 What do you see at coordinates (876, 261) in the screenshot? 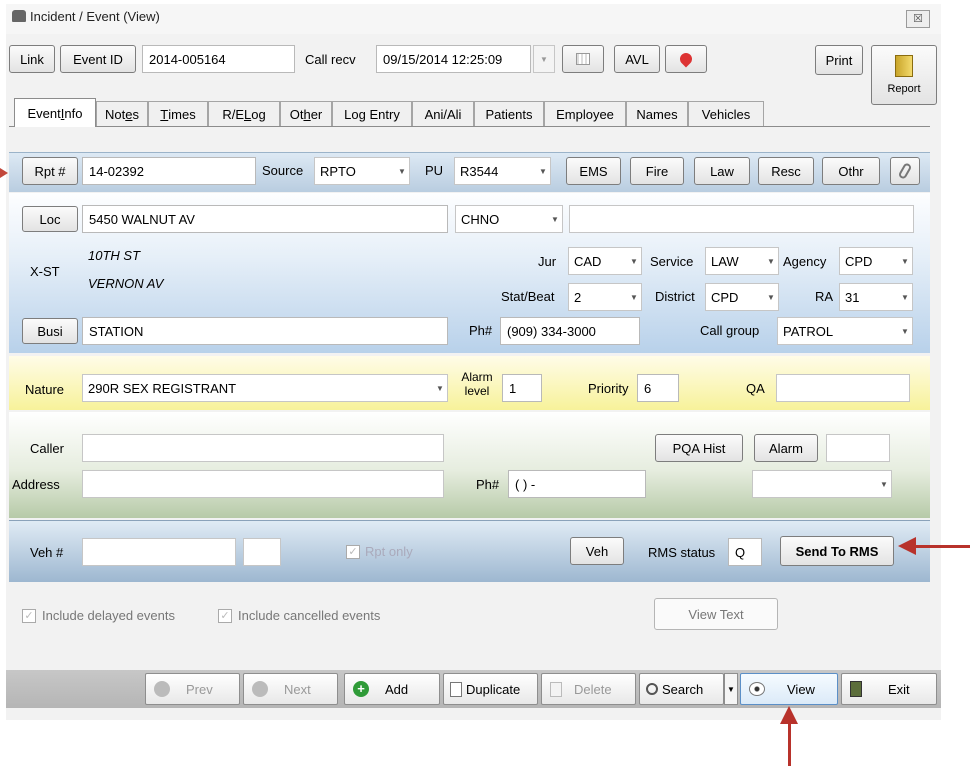
I see `agency-select: CPD ▼` at bounding box center [876, 261].